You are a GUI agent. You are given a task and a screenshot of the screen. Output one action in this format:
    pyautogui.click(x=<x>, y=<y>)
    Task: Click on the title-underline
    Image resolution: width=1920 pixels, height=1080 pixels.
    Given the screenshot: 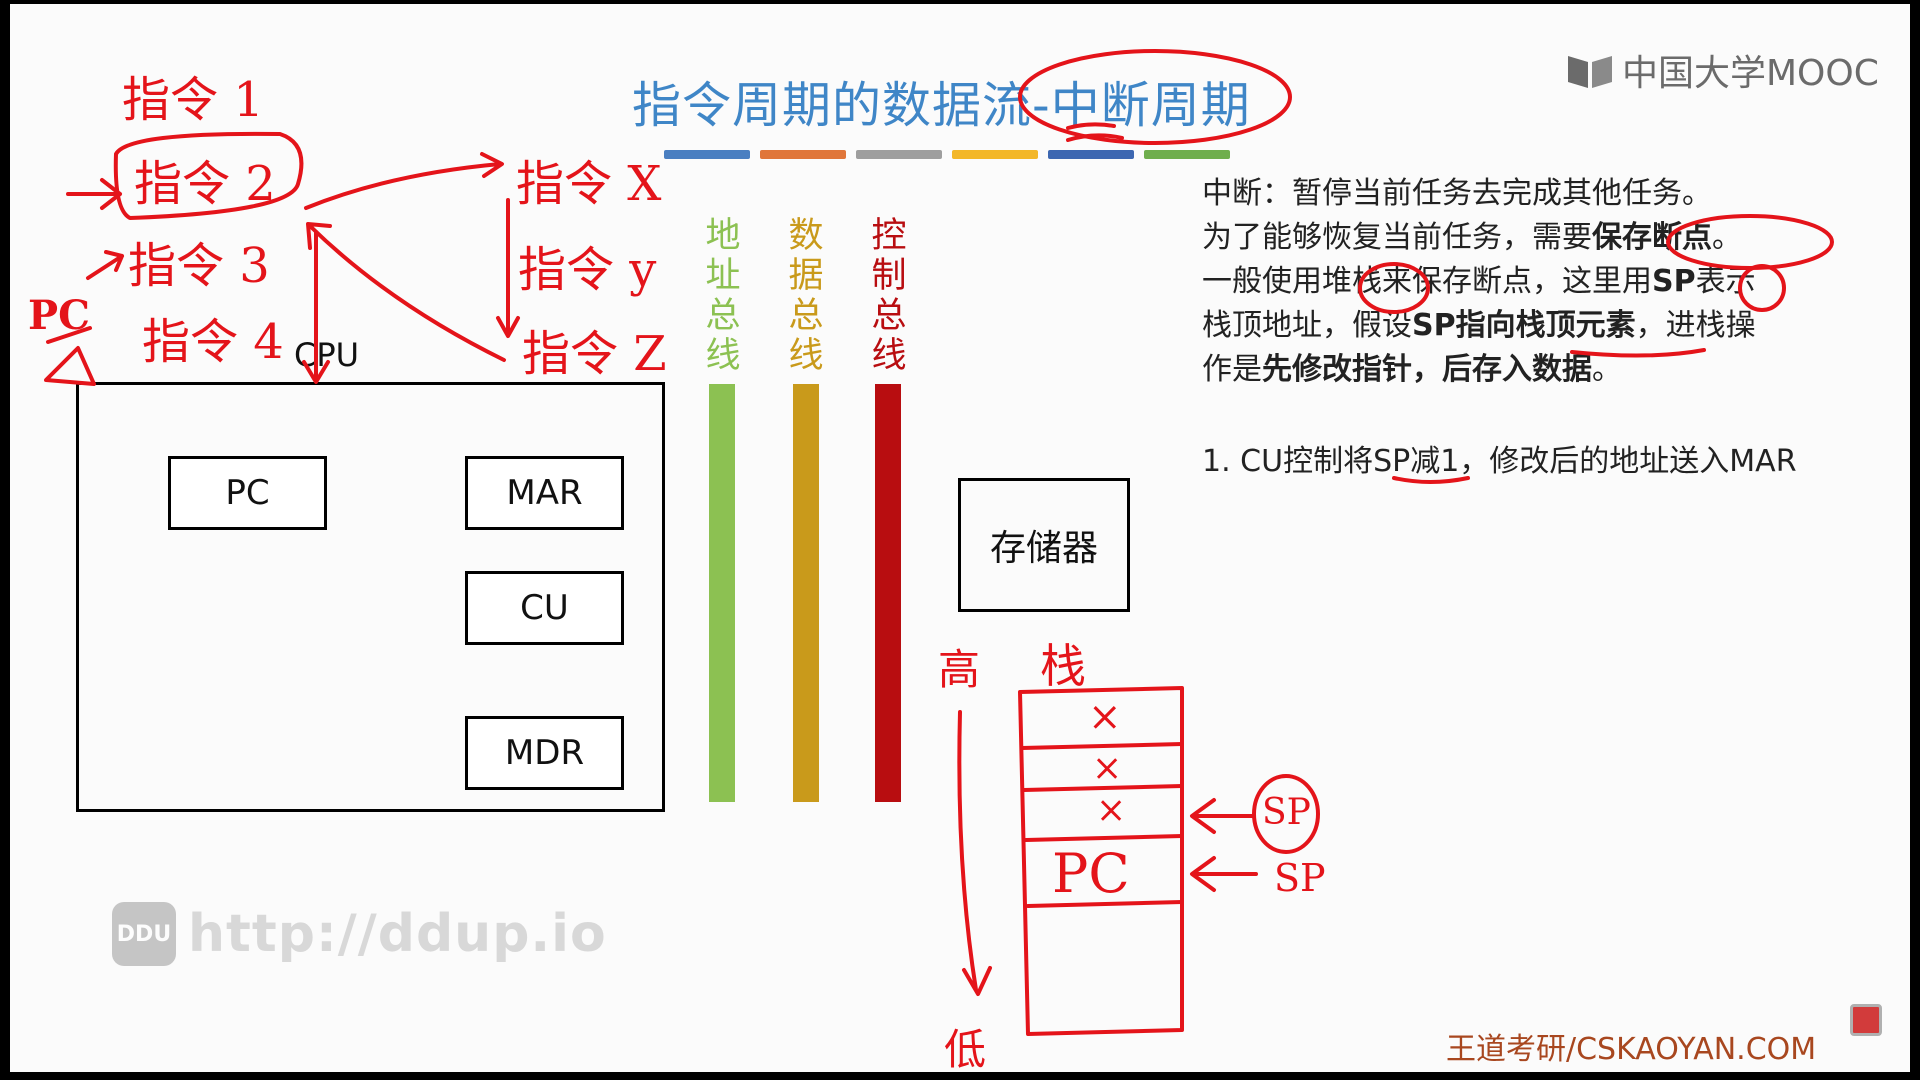 What is the action you would take?
    pyautogui.click(x=1091, y=126)
    